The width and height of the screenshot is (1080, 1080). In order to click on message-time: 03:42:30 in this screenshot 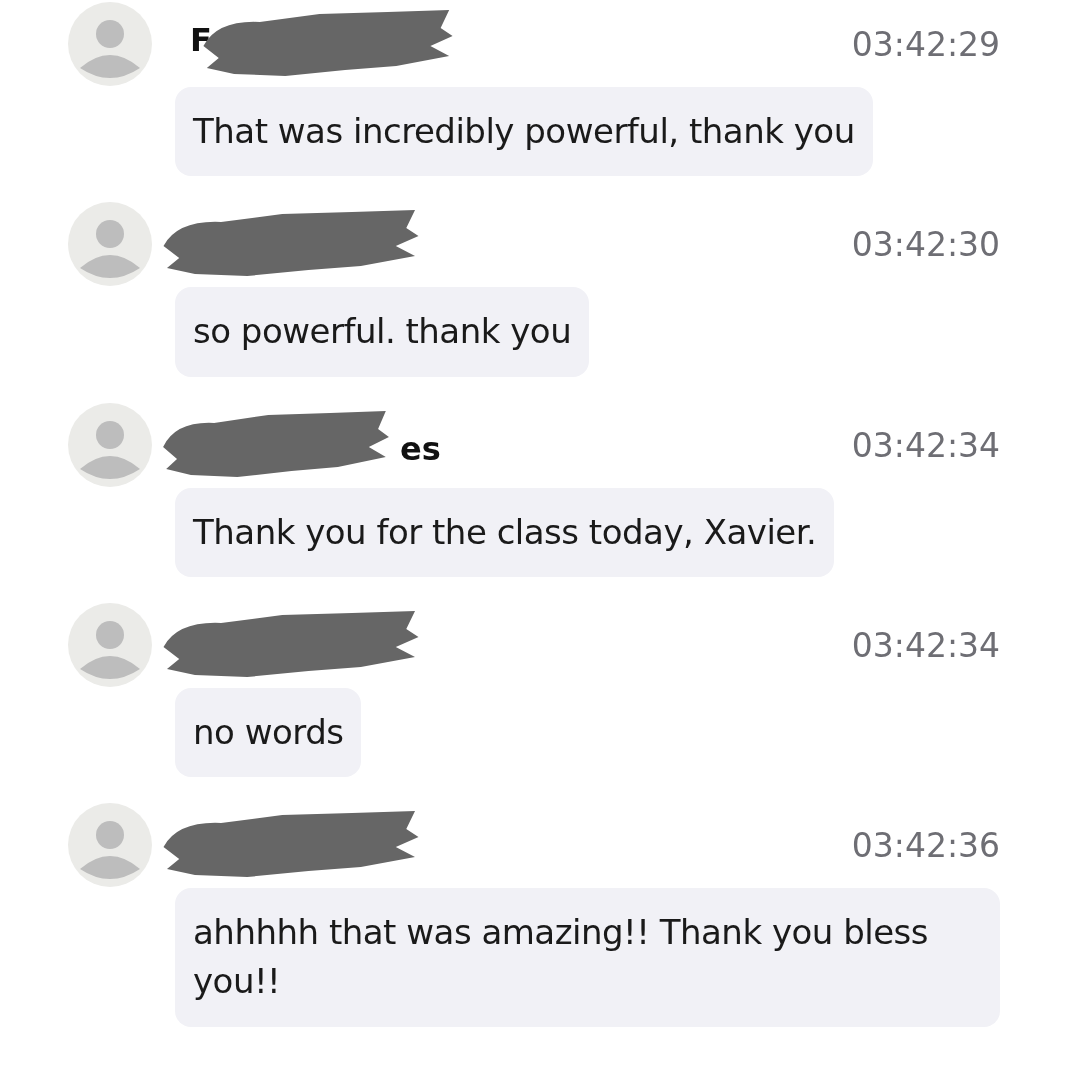, I will do `click(925, 245)`.